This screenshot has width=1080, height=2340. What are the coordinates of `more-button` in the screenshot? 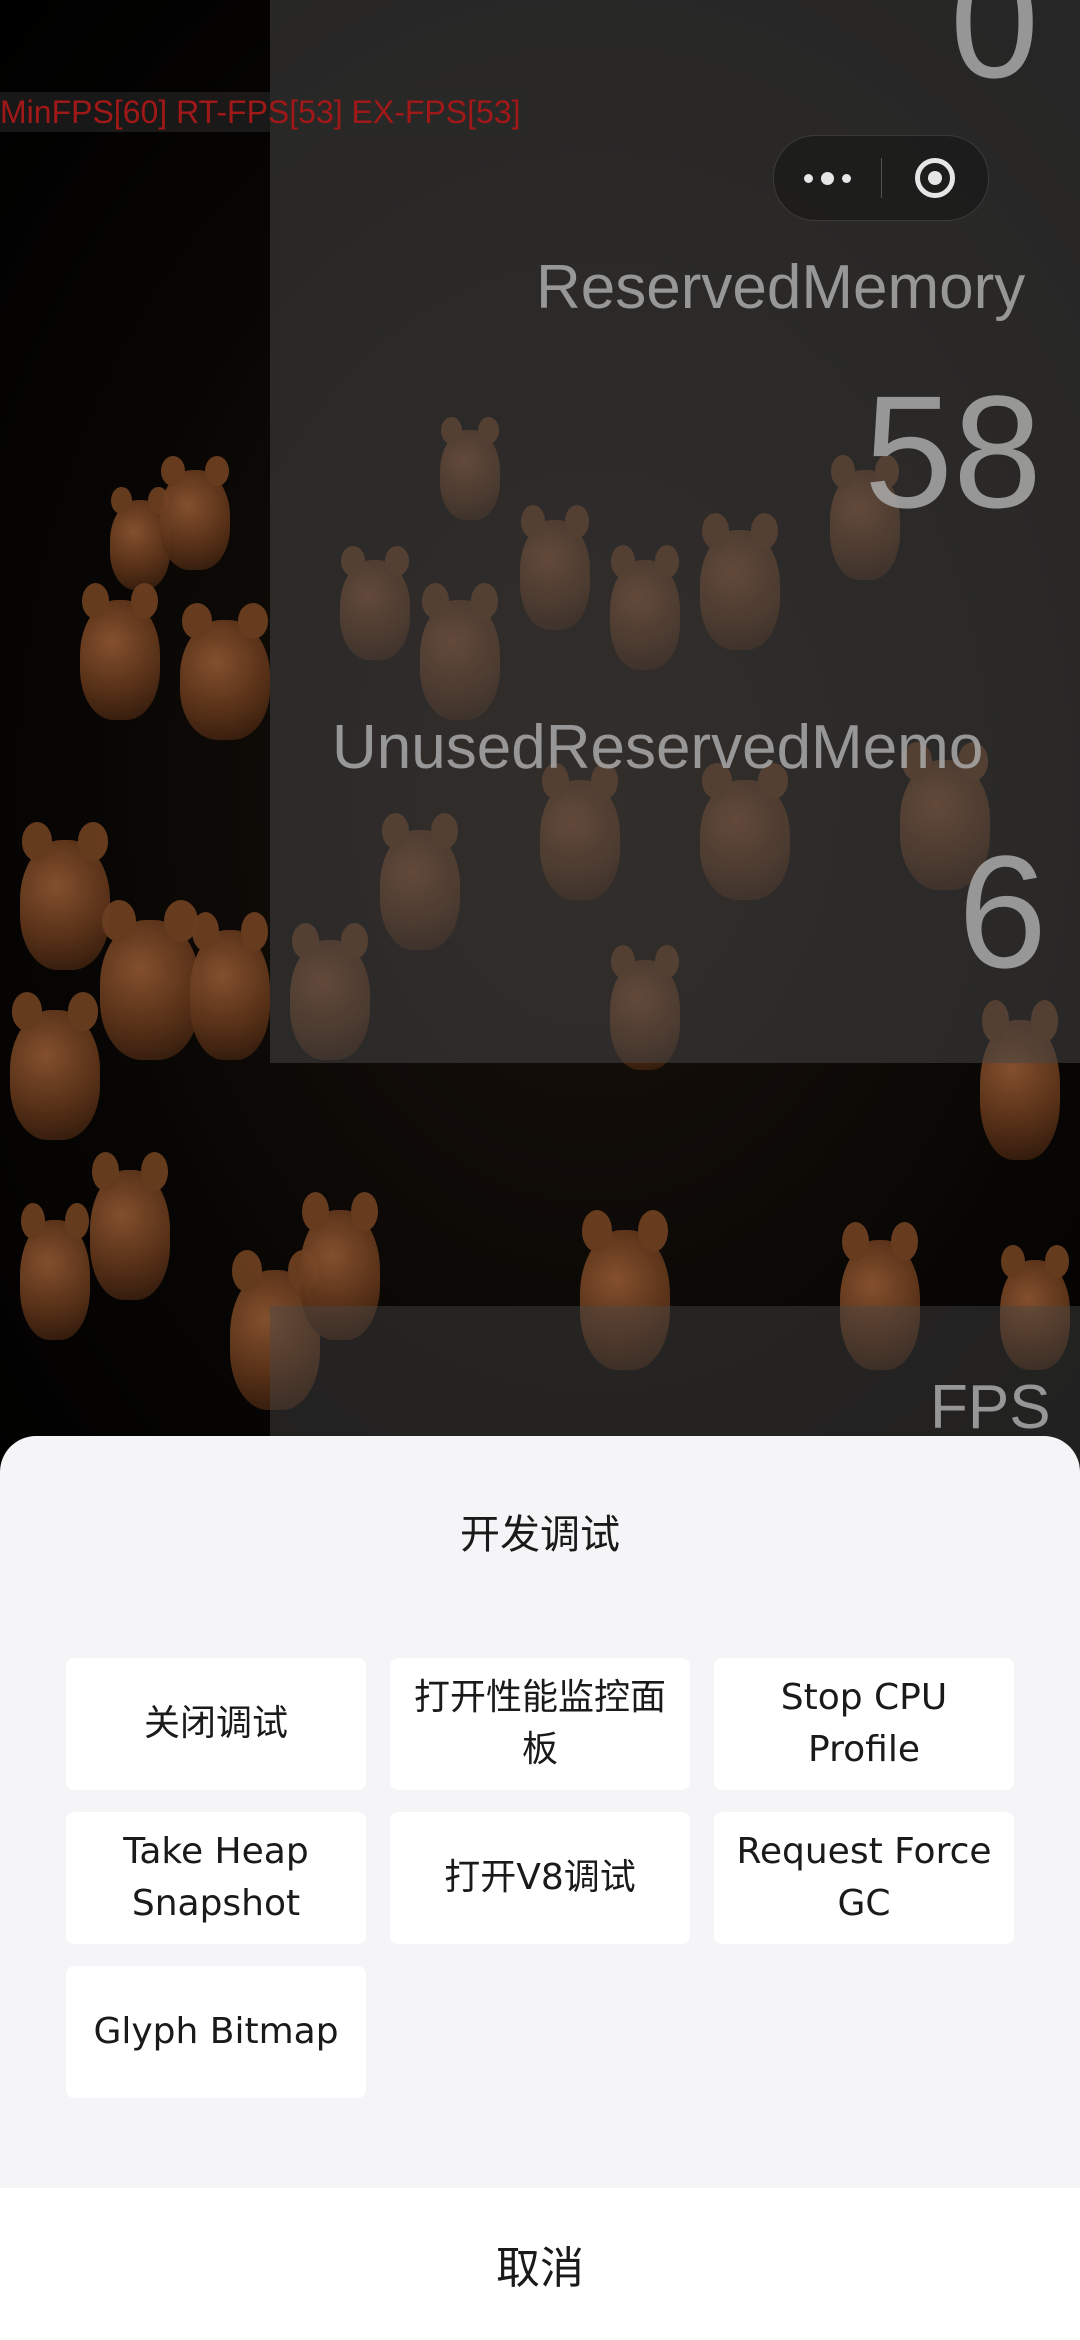 It's located at (827, 178).